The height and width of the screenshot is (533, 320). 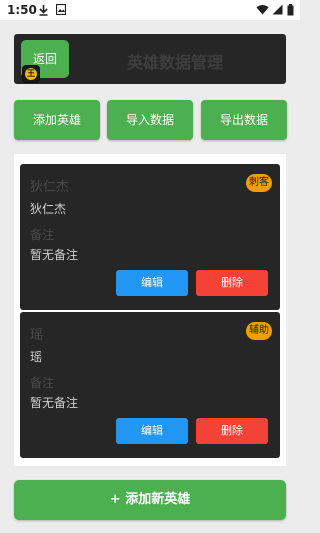 I want to click on page-title: 英雄数据管理, so click(x=174, y=62).